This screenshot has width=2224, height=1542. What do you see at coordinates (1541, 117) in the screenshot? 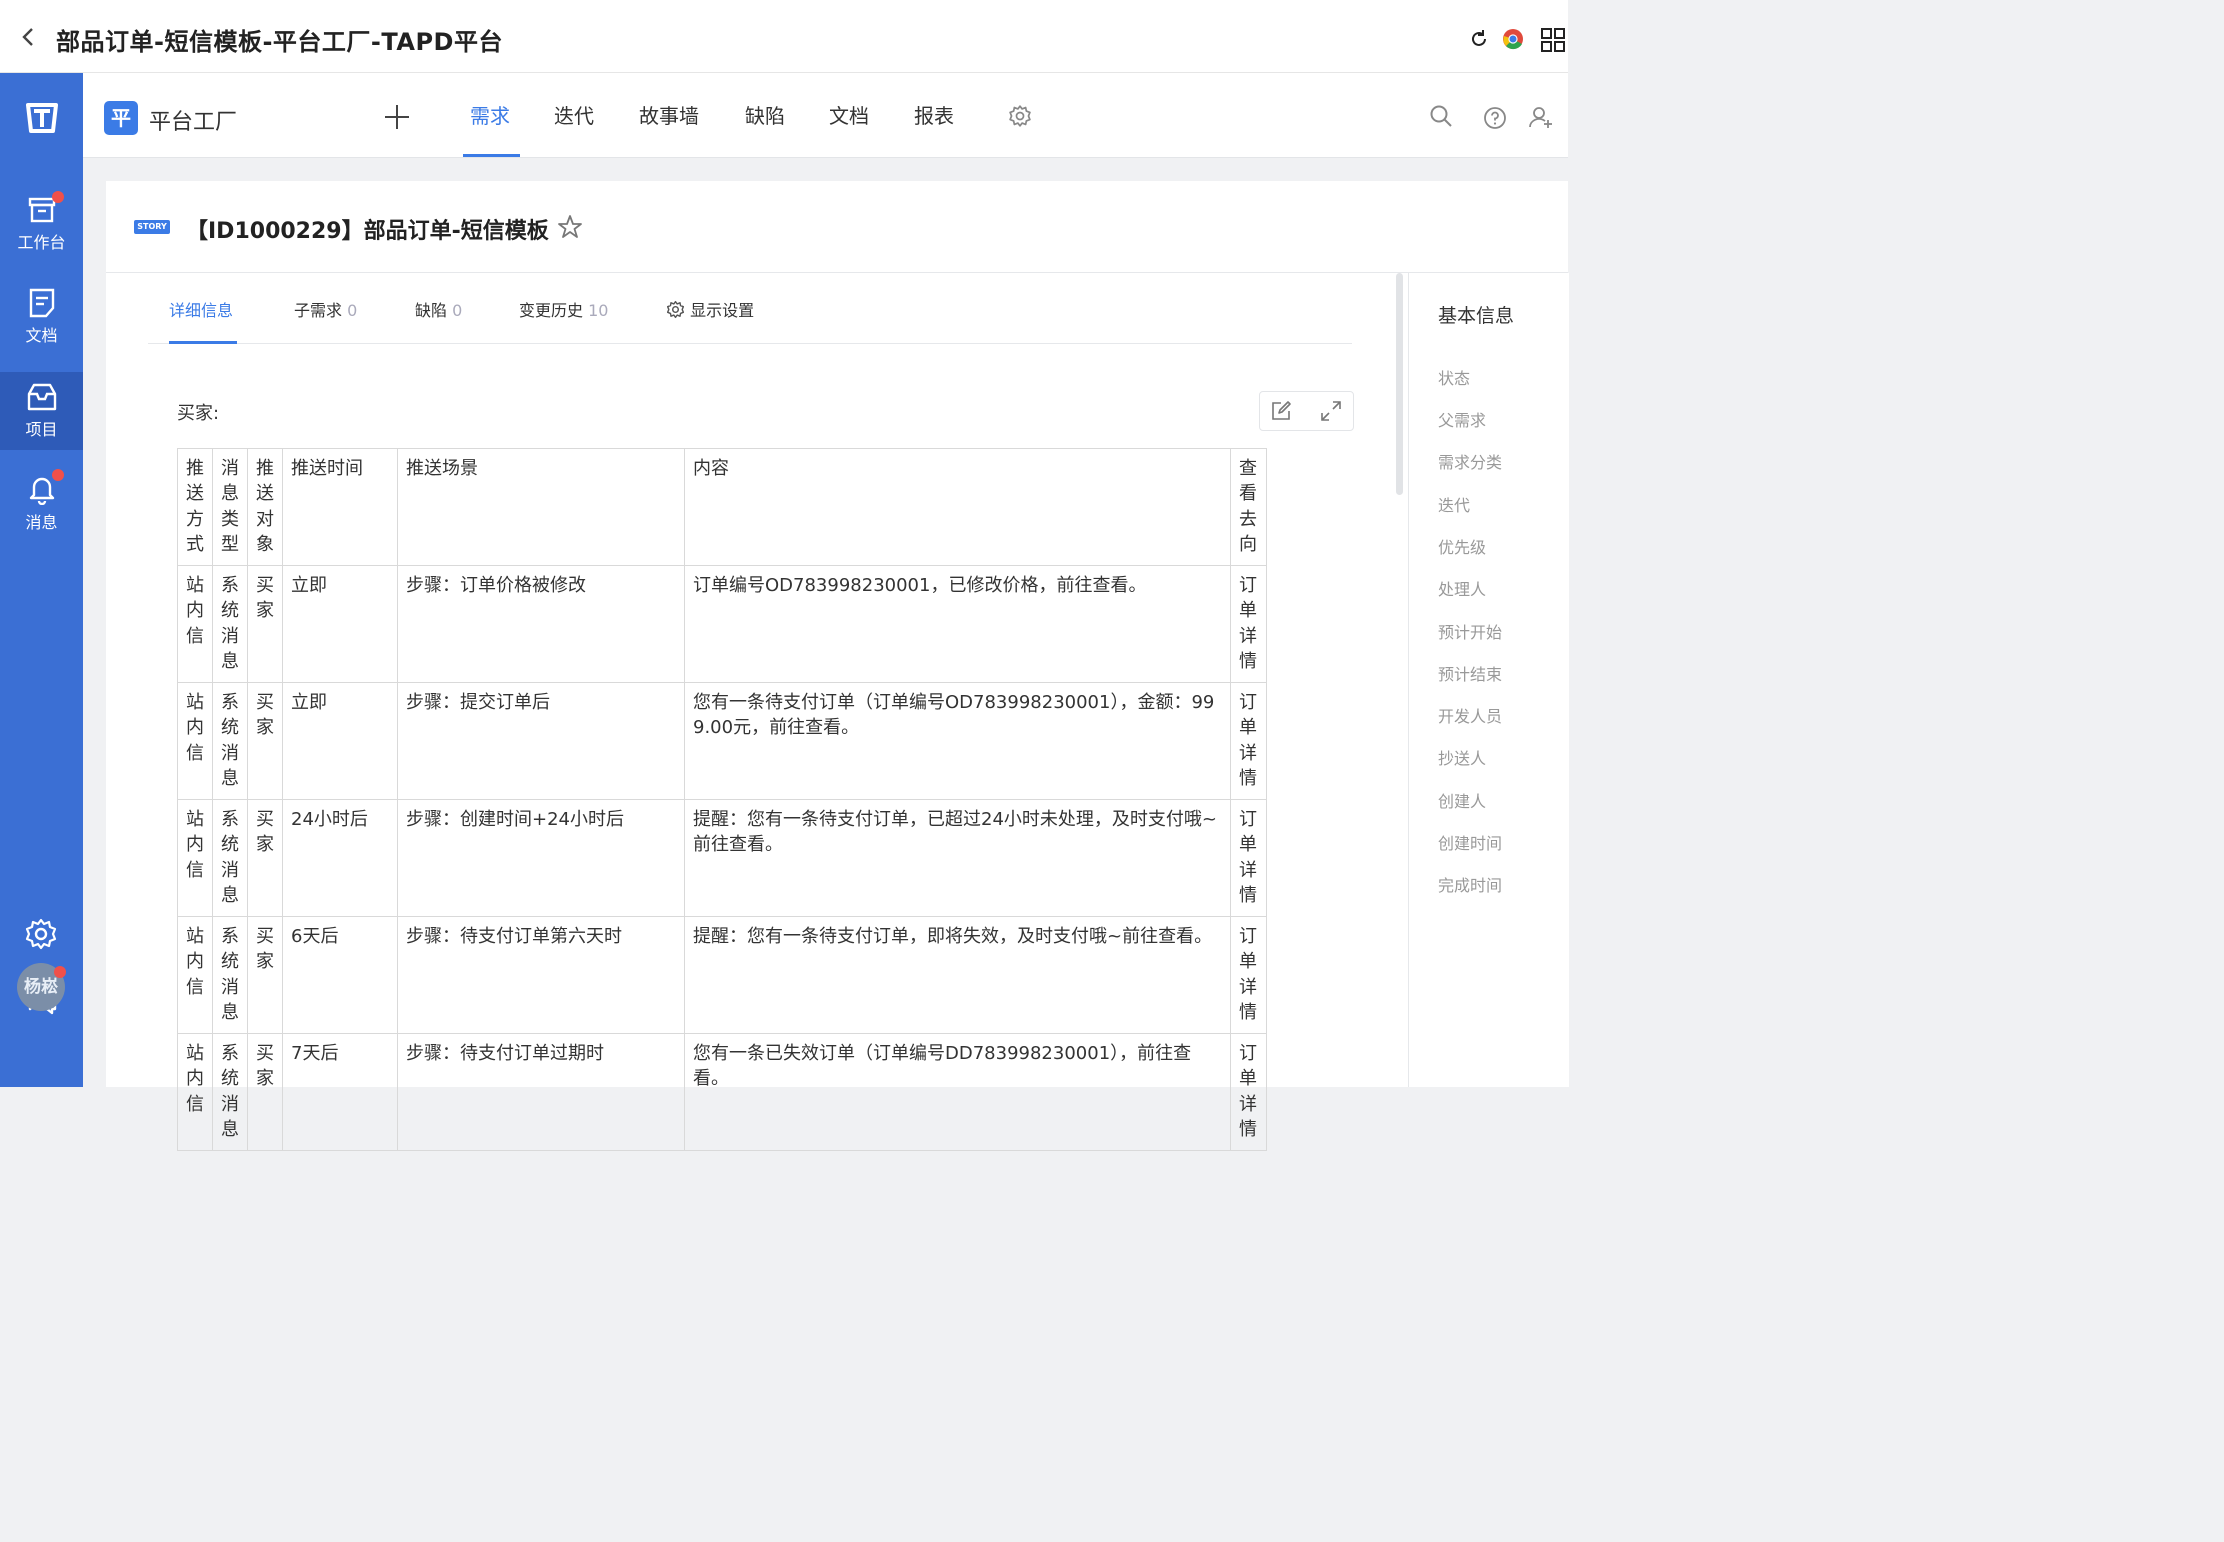
I see `add-member-icon` at bounding box center [1541, 117].